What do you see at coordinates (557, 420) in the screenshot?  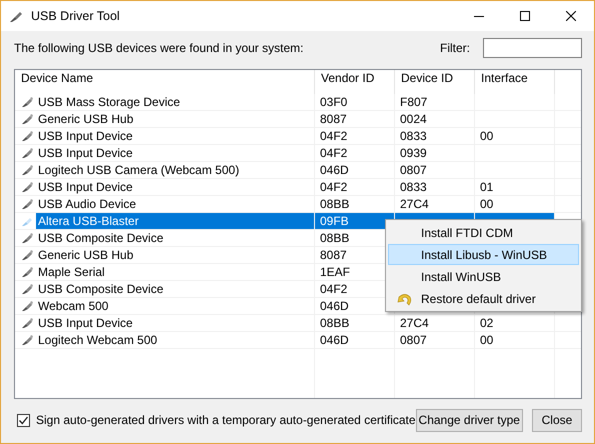 I see `dialog-button: Close` at bounding box center [557, 420].